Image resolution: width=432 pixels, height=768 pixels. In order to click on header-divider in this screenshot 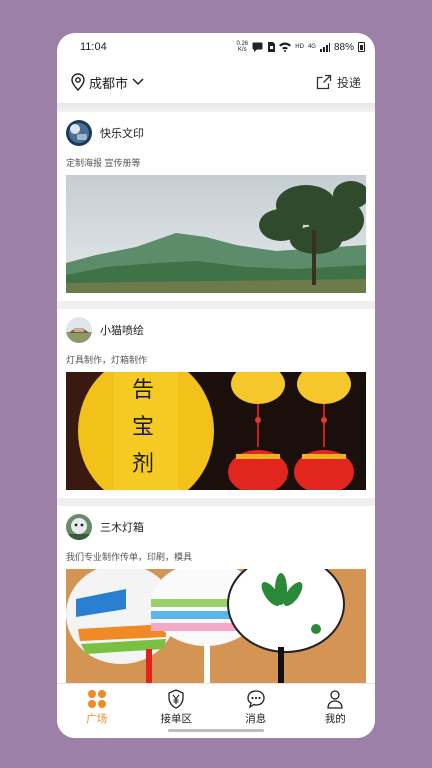, I will do `click(216, 107)`.